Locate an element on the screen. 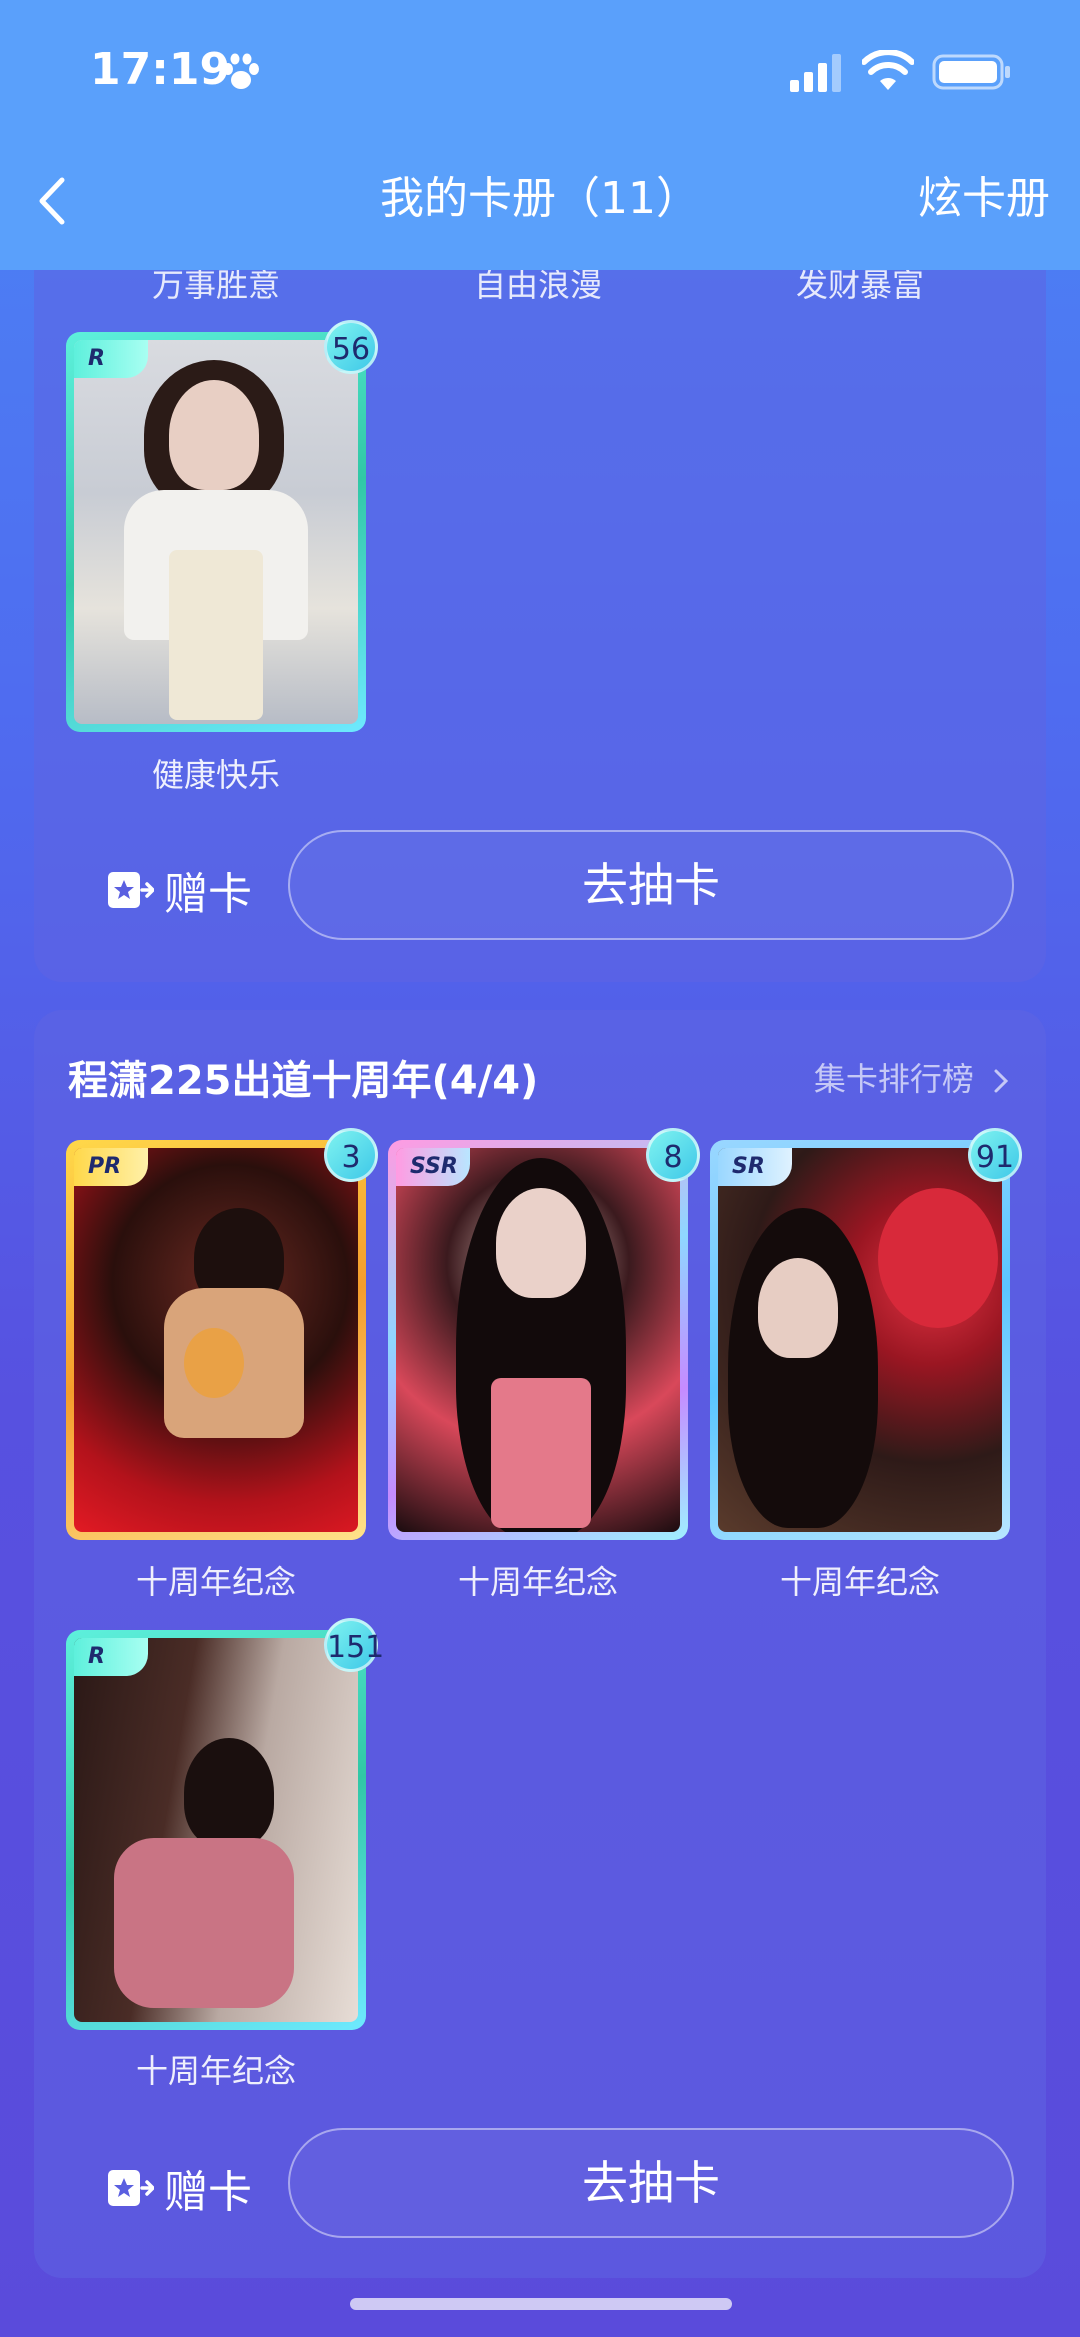 The height and width of the screenshot is (2337, 1080). count-badge: 151 is located at coordinates (354, 1645).